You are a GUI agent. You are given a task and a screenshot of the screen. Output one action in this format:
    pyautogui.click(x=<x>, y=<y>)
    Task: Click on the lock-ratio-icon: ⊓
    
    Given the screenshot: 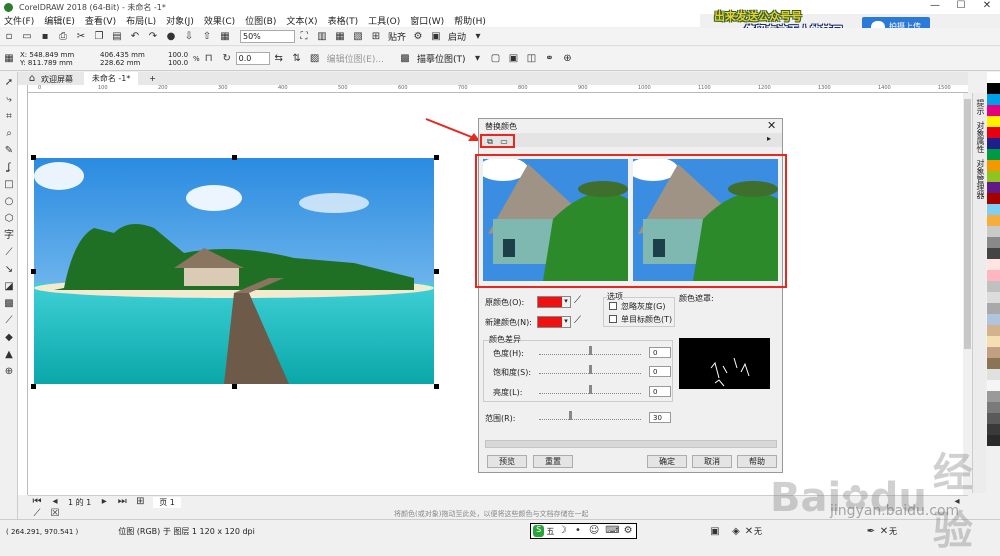 What is the action you would take?
    pyautogui.click(x=209, y=59)
    